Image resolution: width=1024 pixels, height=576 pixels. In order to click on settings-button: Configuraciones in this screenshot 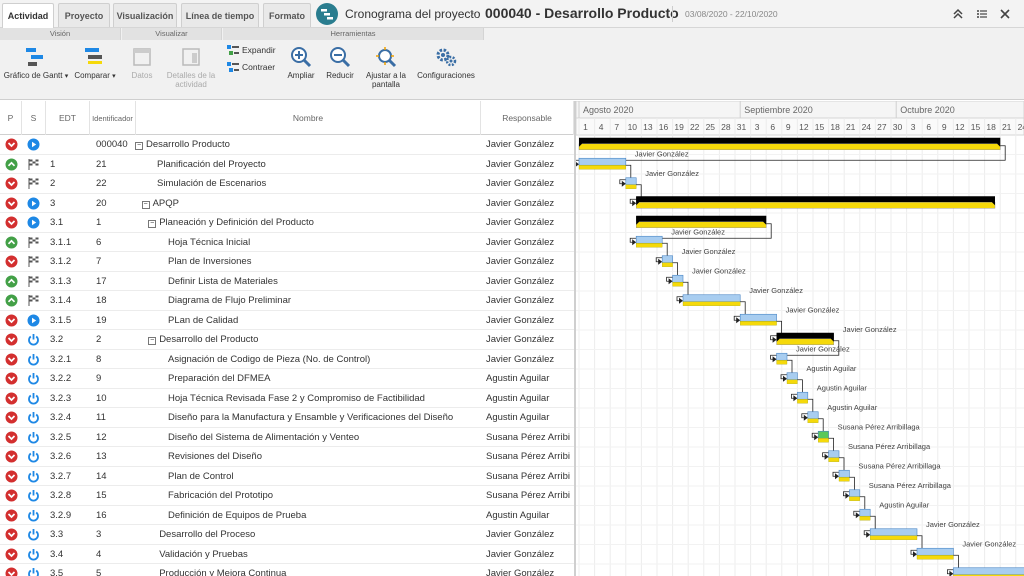, I will do `click(446, 63)`.